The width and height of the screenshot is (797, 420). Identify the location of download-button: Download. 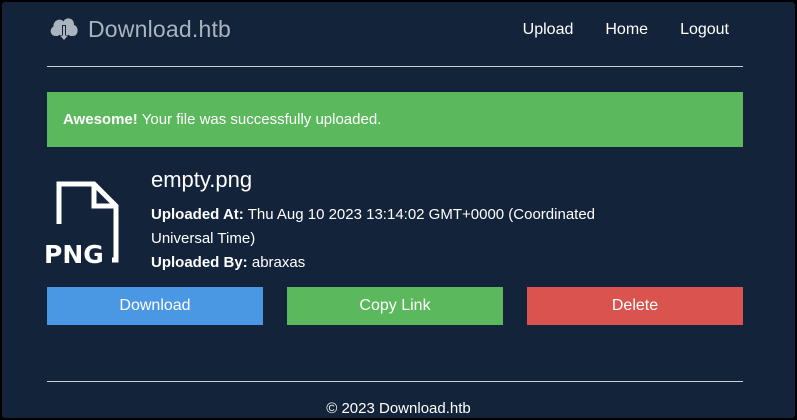
(155, 306).